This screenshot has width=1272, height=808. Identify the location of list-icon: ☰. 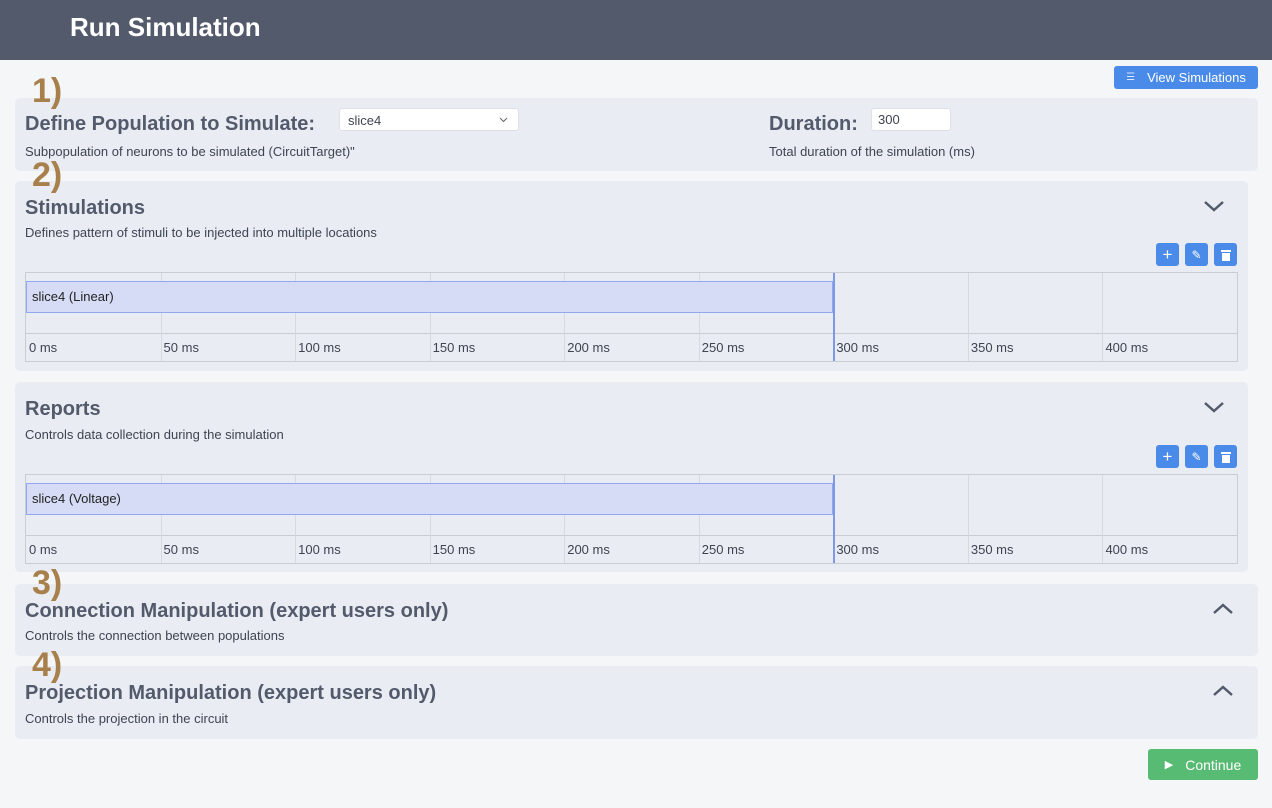
(1131, 77).